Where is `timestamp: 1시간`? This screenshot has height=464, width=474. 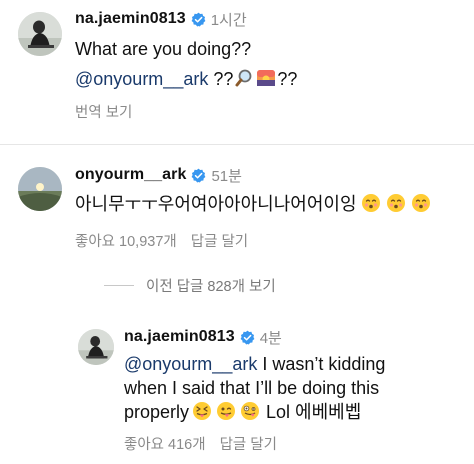
timestamp: 1시간 is located at coordinates (228, 20).